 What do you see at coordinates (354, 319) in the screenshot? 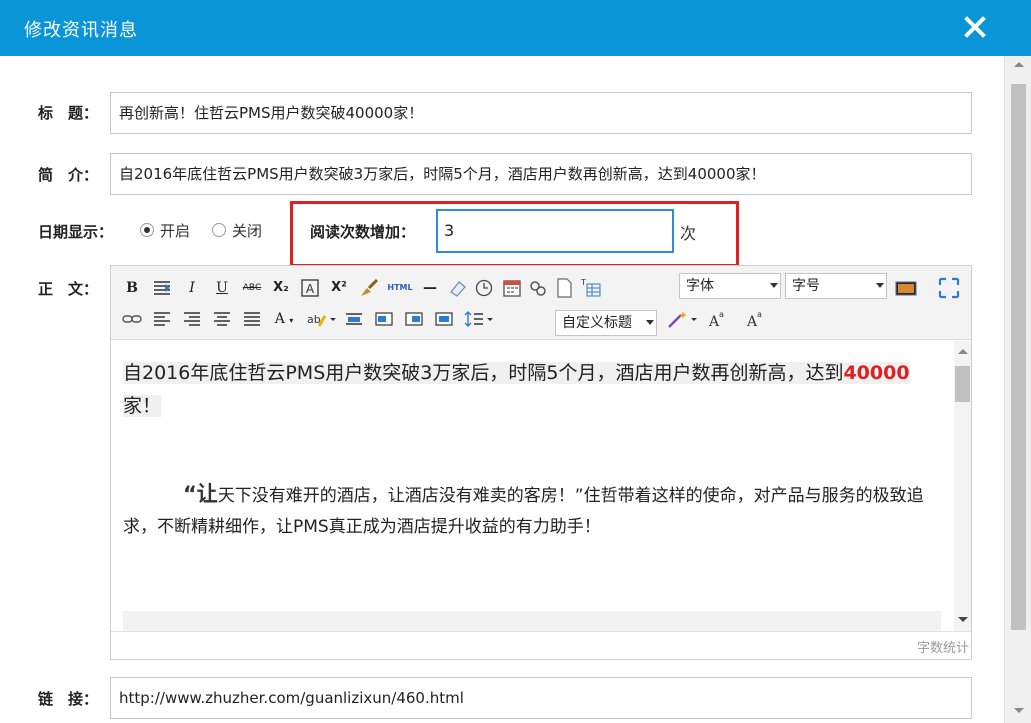
I see `insert-before-icon` at bounding box center [354, 319].